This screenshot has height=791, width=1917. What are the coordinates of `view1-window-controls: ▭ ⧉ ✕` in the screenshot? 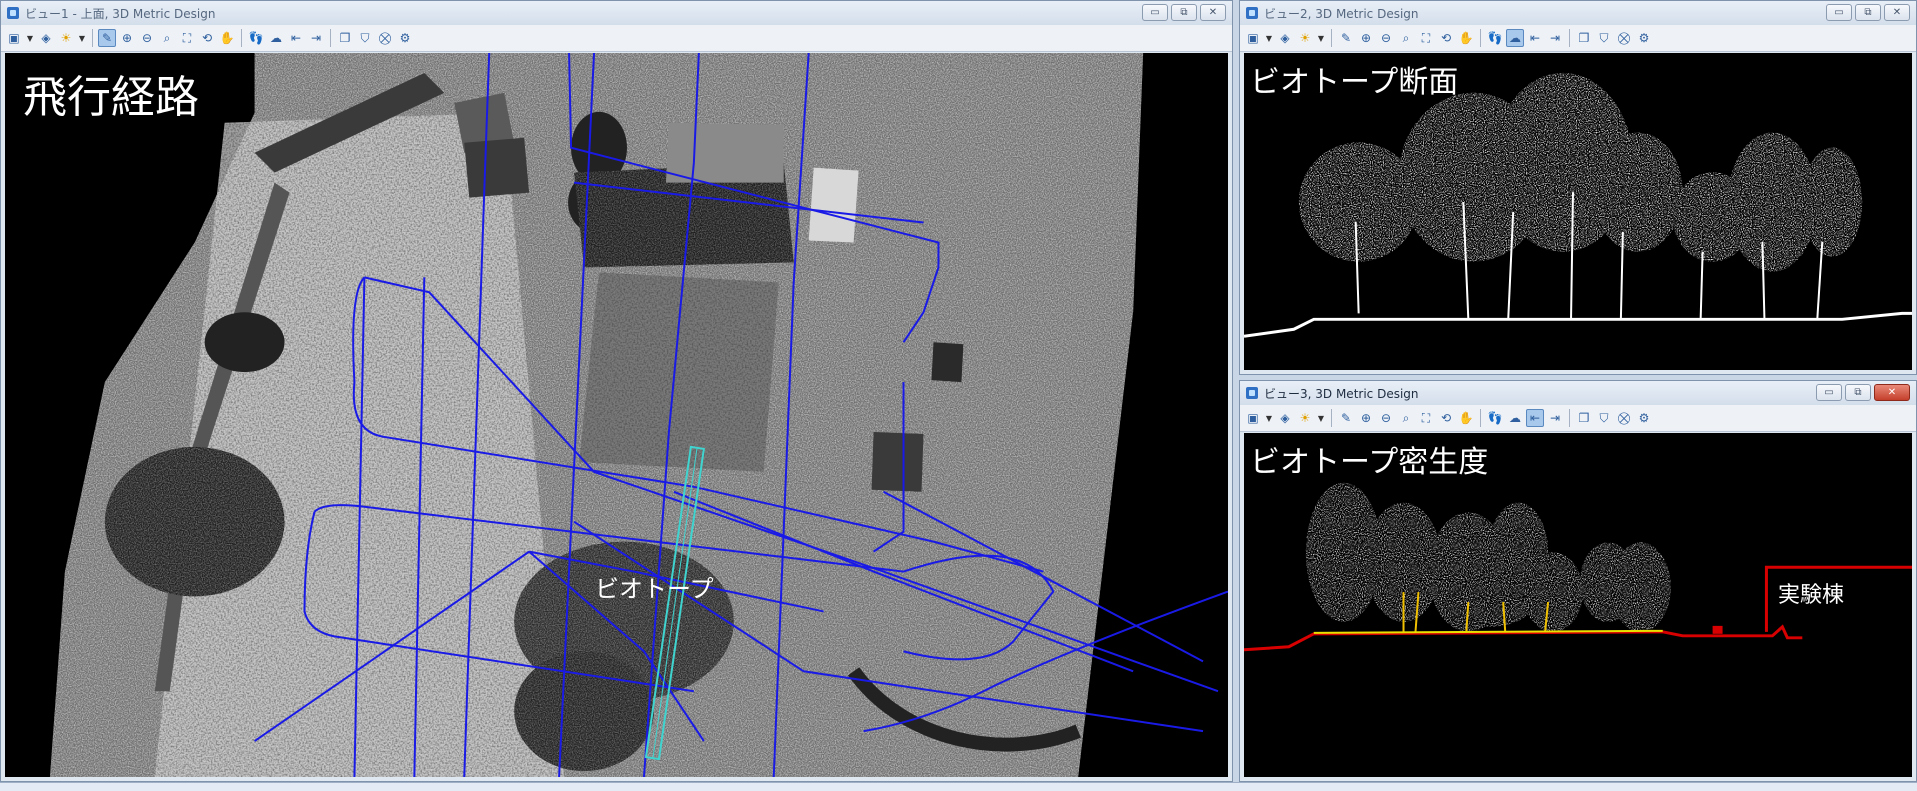 It's located at (1184, 12).